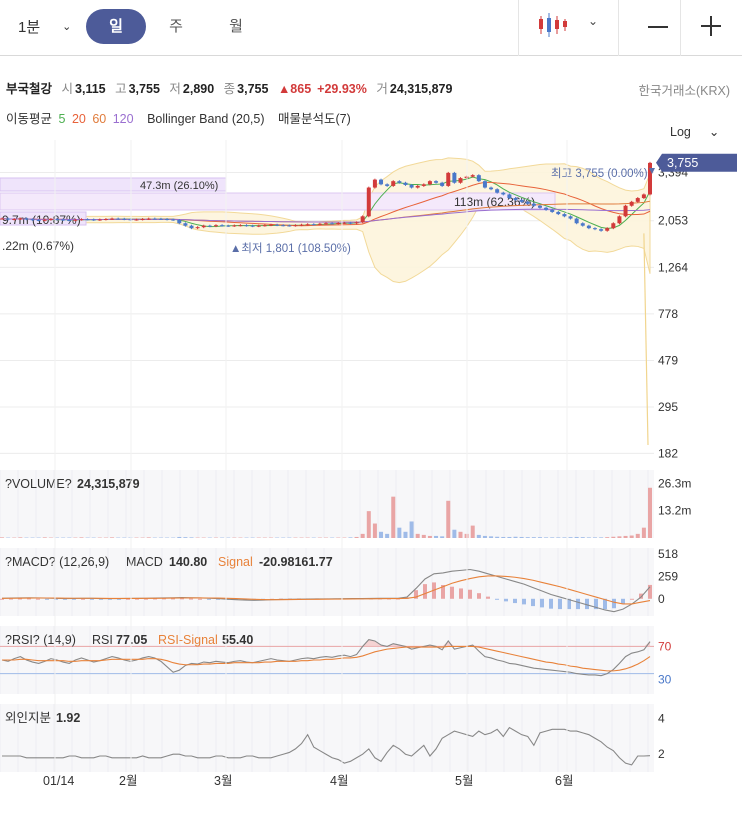 This screenshot has height=821, width=742. What do you see at coordinates (29, 119) in the screenshot?
I see `ma-label: 이동평균` at bounding box center [29, 119].